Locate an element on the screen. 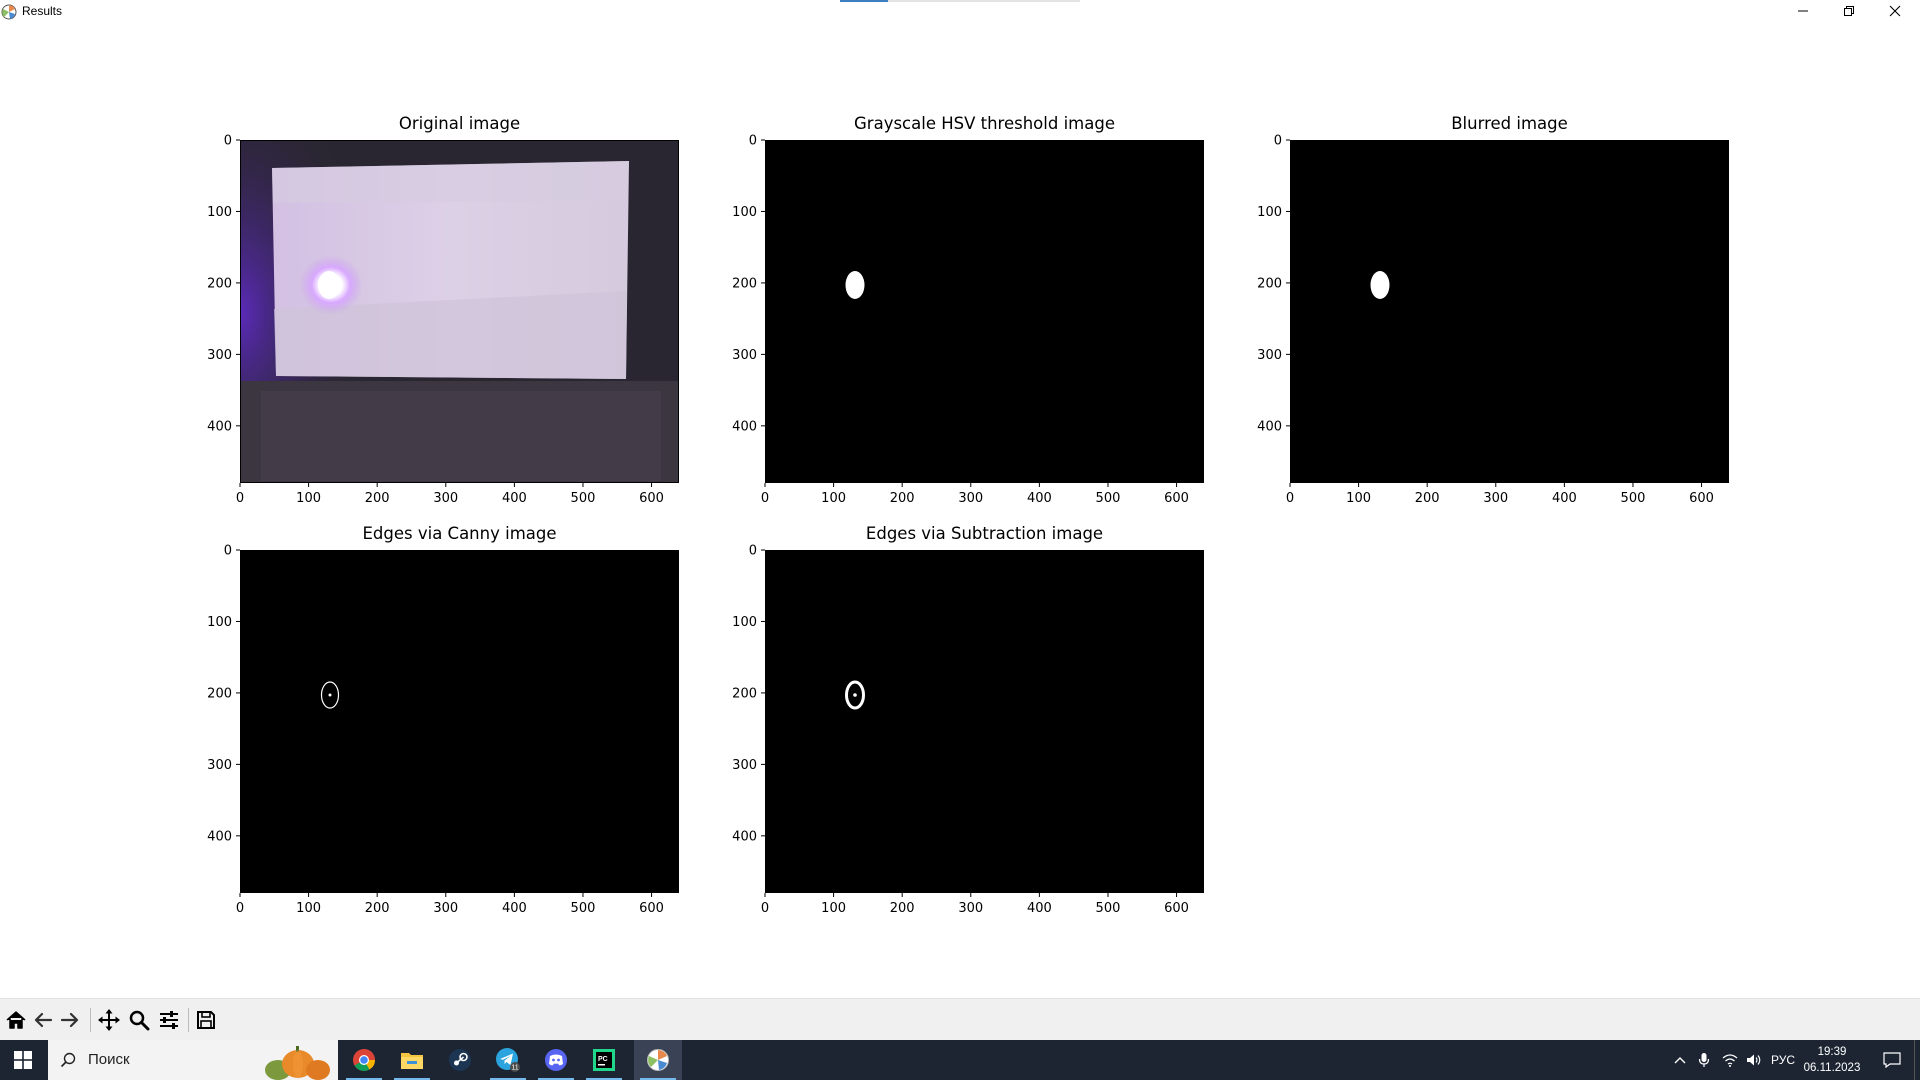  minimize-icon is located at coordinates (1803, 11).